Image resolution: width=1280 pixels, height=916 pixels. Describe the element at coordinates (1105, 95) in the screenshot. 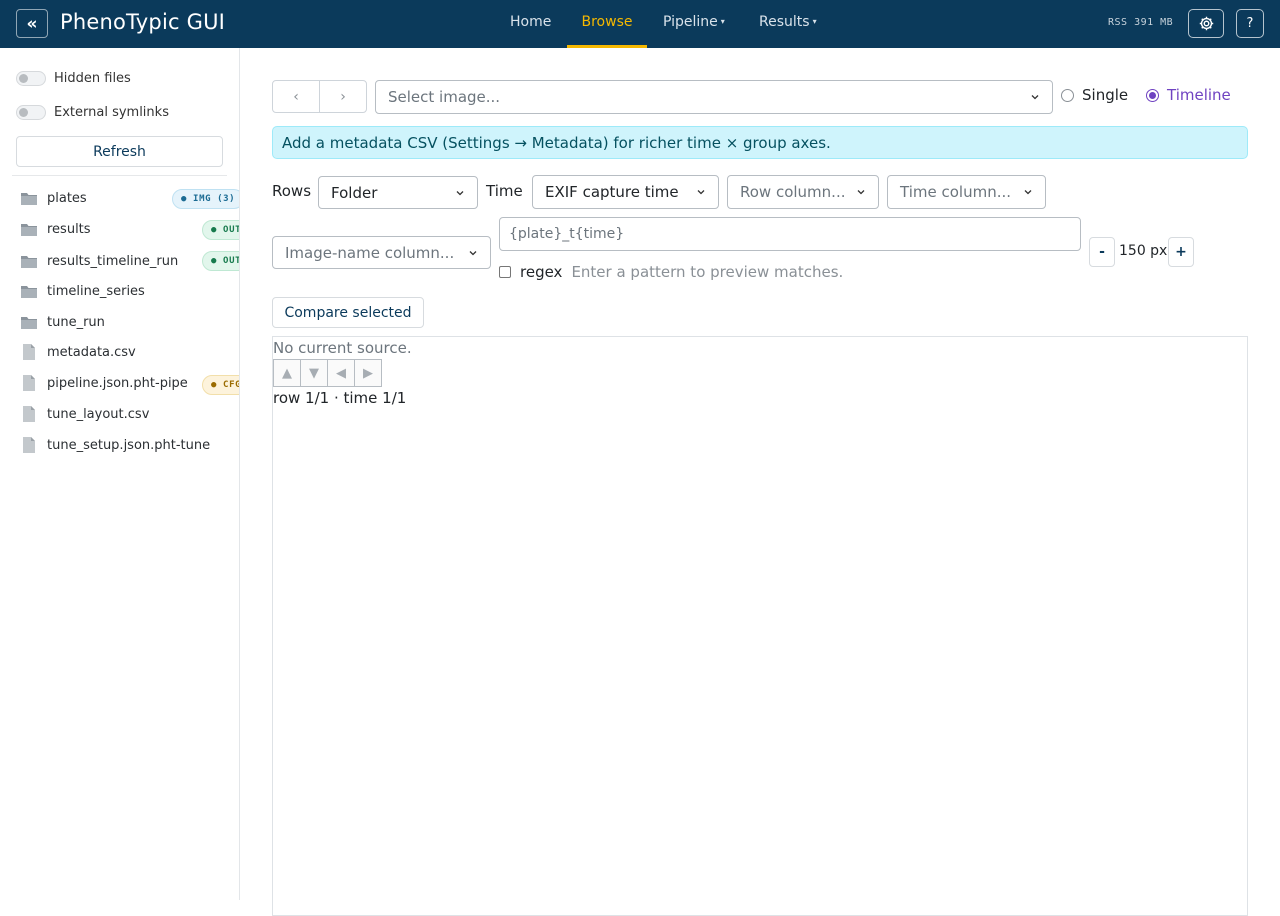

I see `view-mode-single-label: Single` at that location.